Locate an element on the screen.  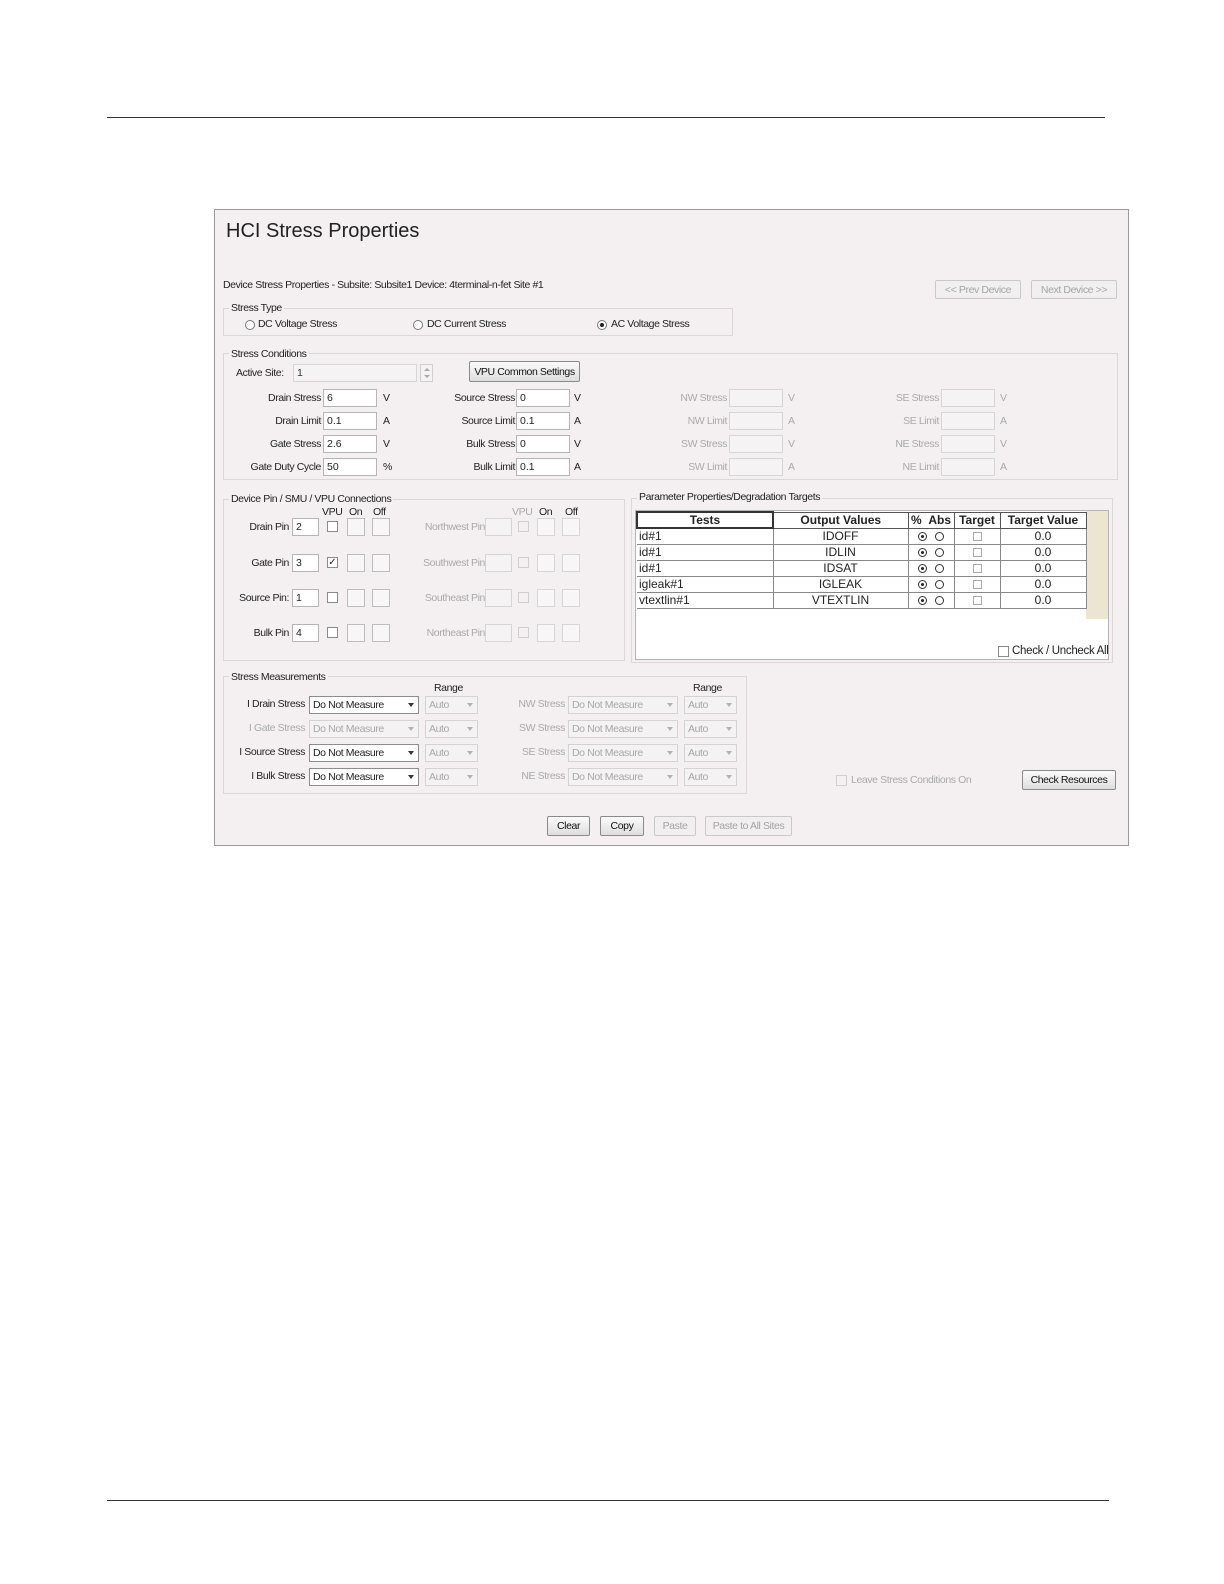
southwest-pin-off-box is located at coordinates (571, 563).